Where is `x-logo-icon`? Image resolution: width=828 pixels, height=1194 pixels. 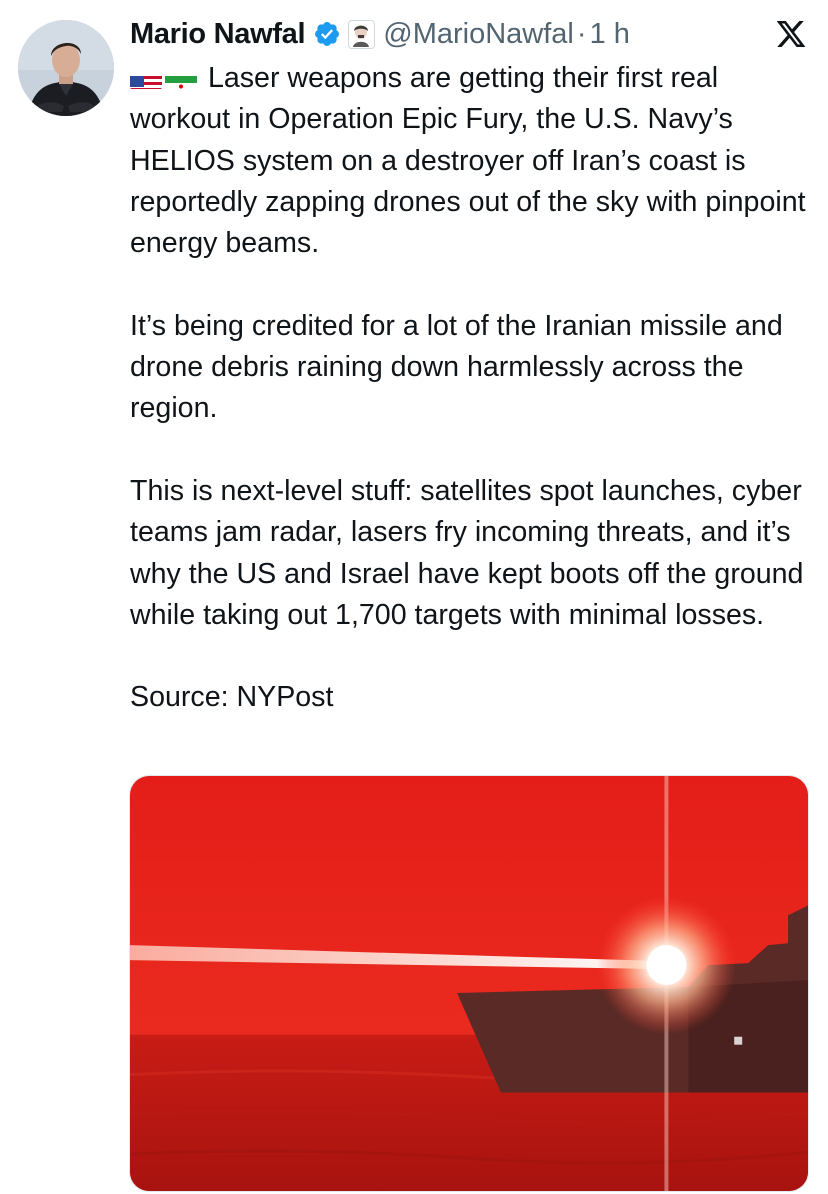 x-logo-icon is located at coordinates (791, 34).